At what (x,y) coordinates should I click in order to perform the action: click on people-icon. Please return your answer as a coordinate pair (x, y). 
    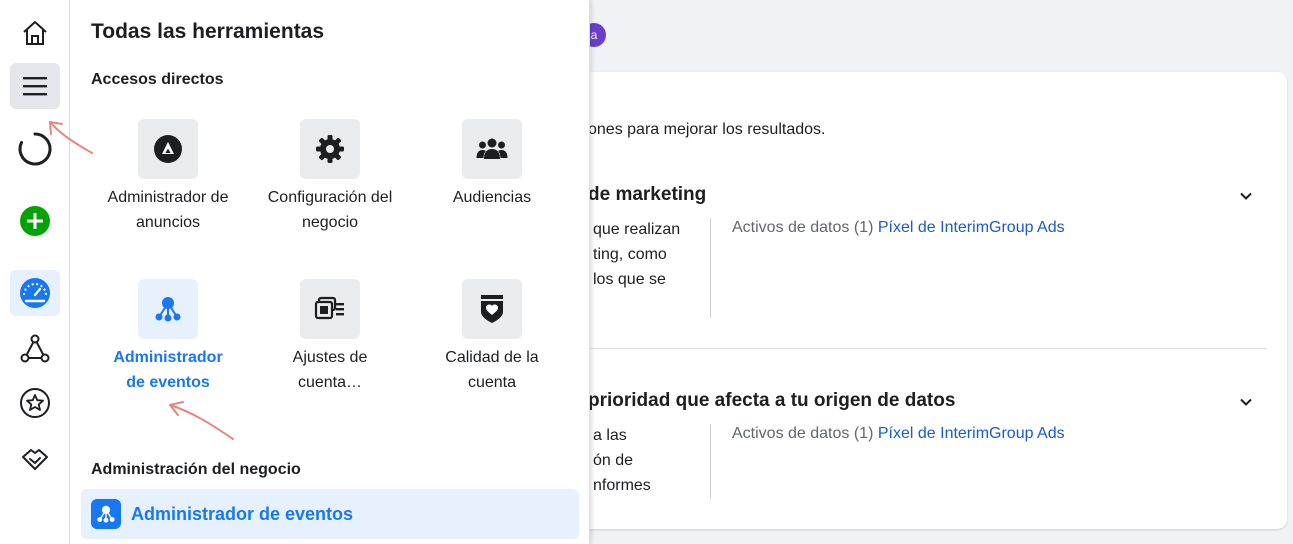
    Looking at the image, I should click on (492, 148).